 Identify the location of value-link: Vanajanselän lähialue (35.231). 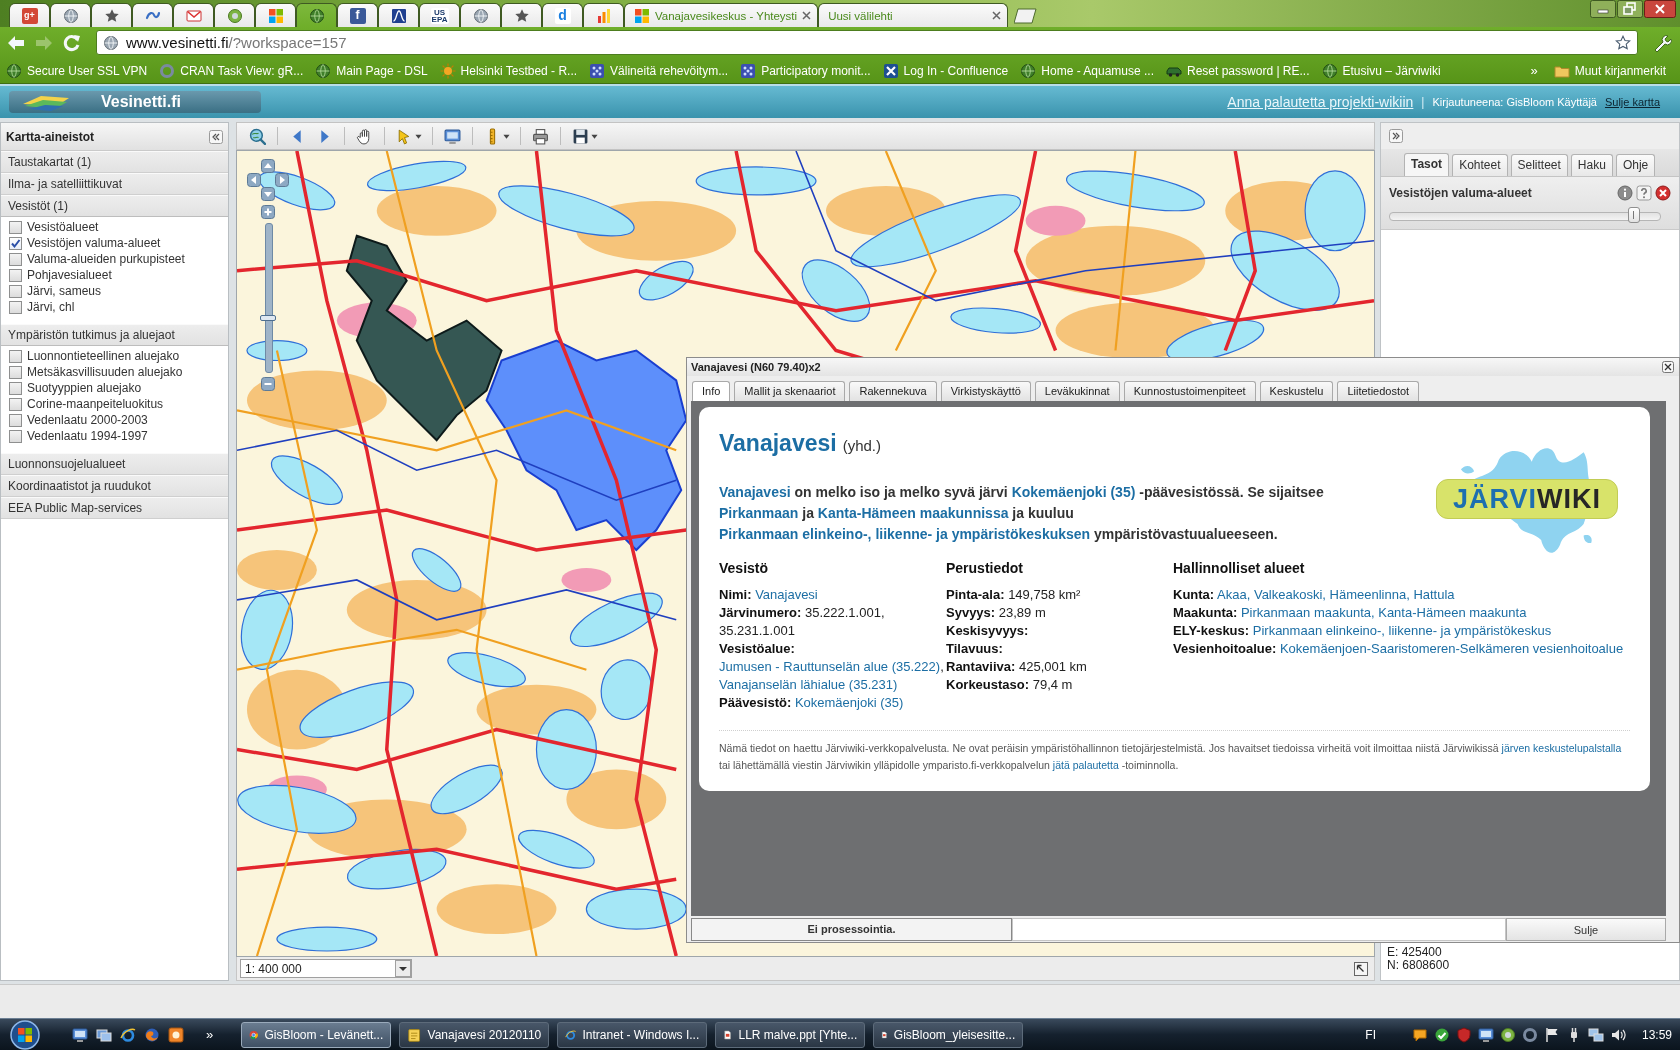
(808, 684).